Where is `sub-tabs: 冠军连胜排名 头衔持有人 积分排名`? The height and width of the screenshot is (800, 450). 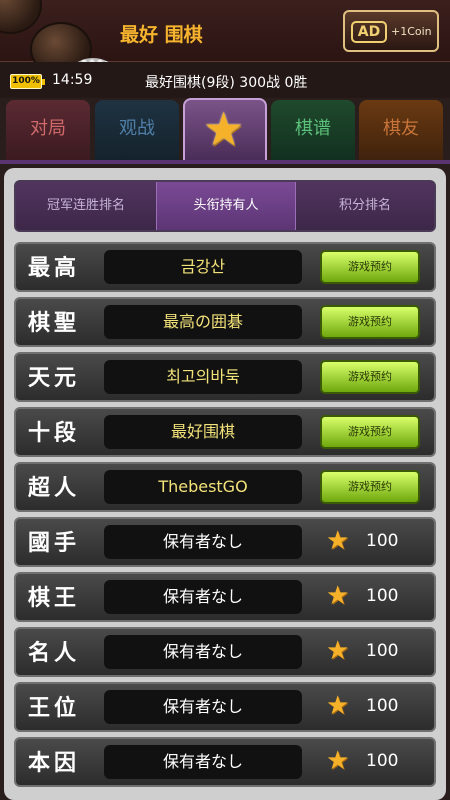
sub-tabs: 冠军连胜排名 头衔持有人 积分排名 is located at coordinates (225, 206).